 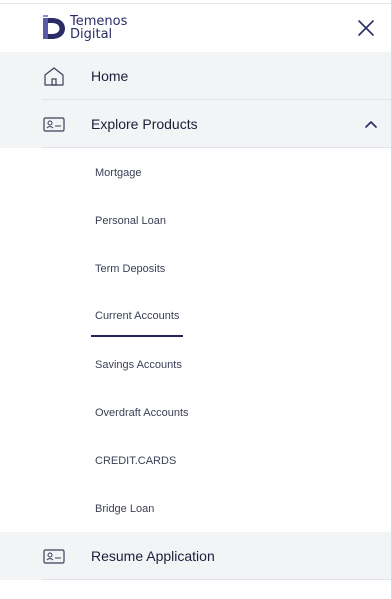 I want to click on menu-item-resume-application: Resume Application, so click(x=195, y=556).